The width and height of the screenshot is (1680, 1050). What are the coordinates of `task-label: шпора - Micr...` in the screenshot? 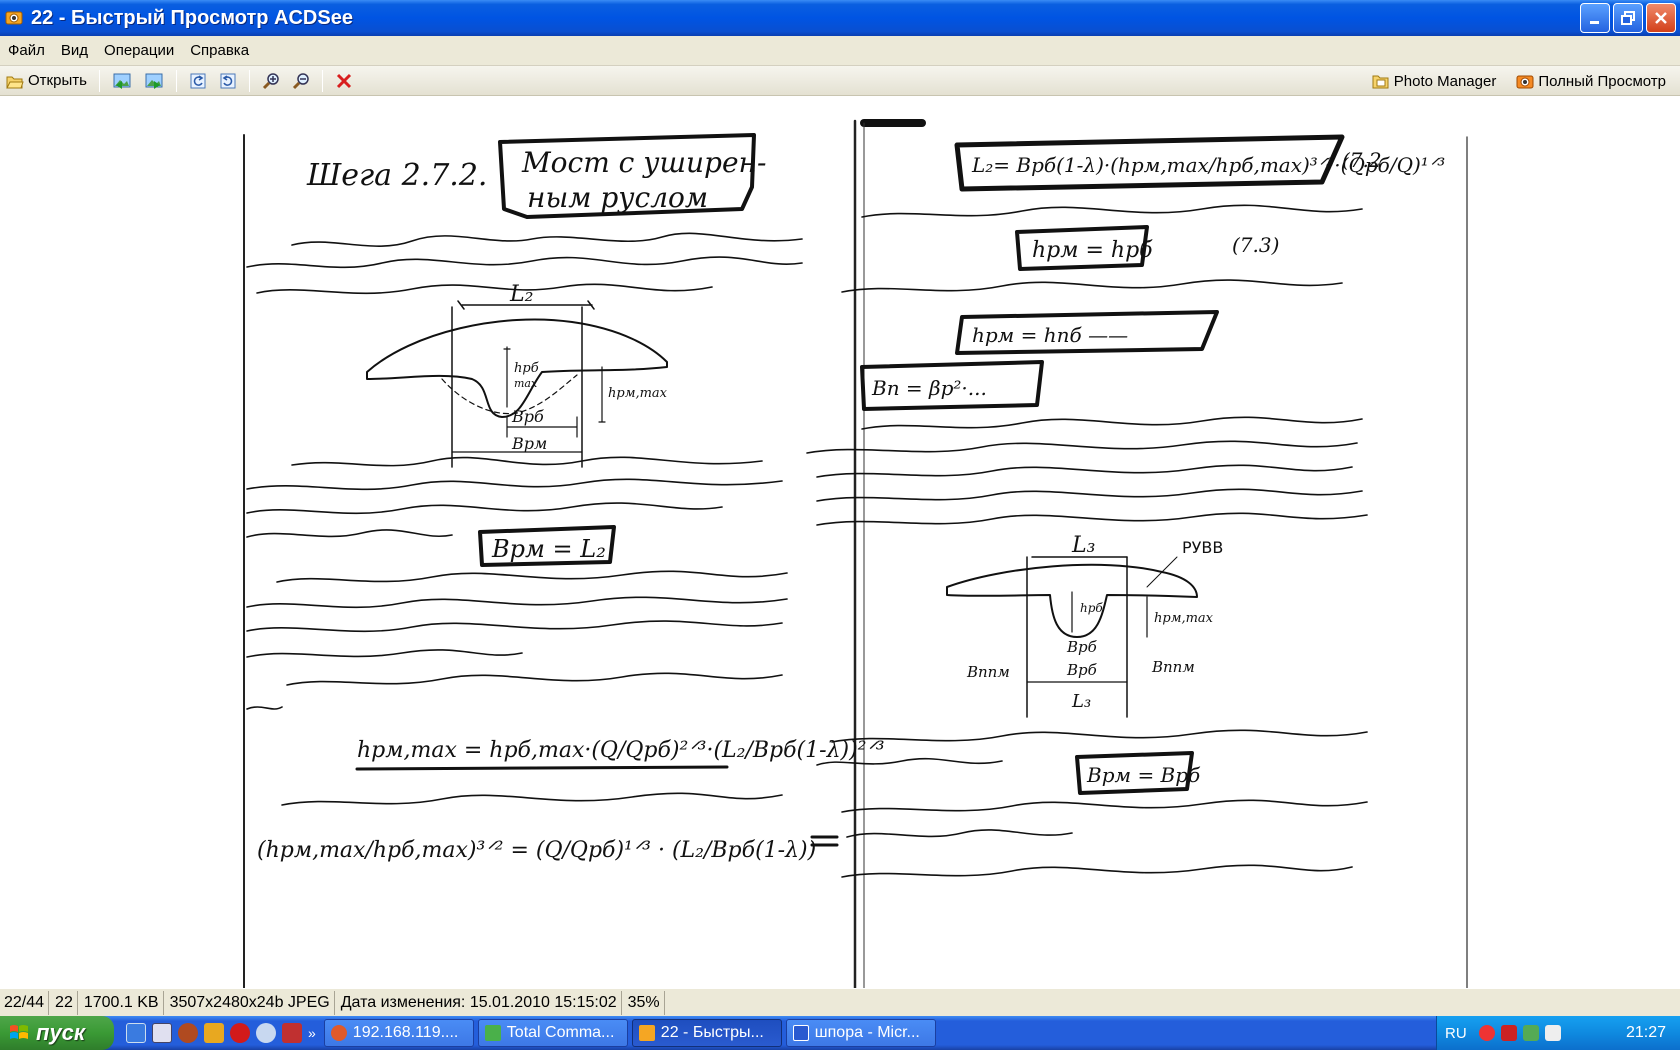 It's located at (867, 1032).